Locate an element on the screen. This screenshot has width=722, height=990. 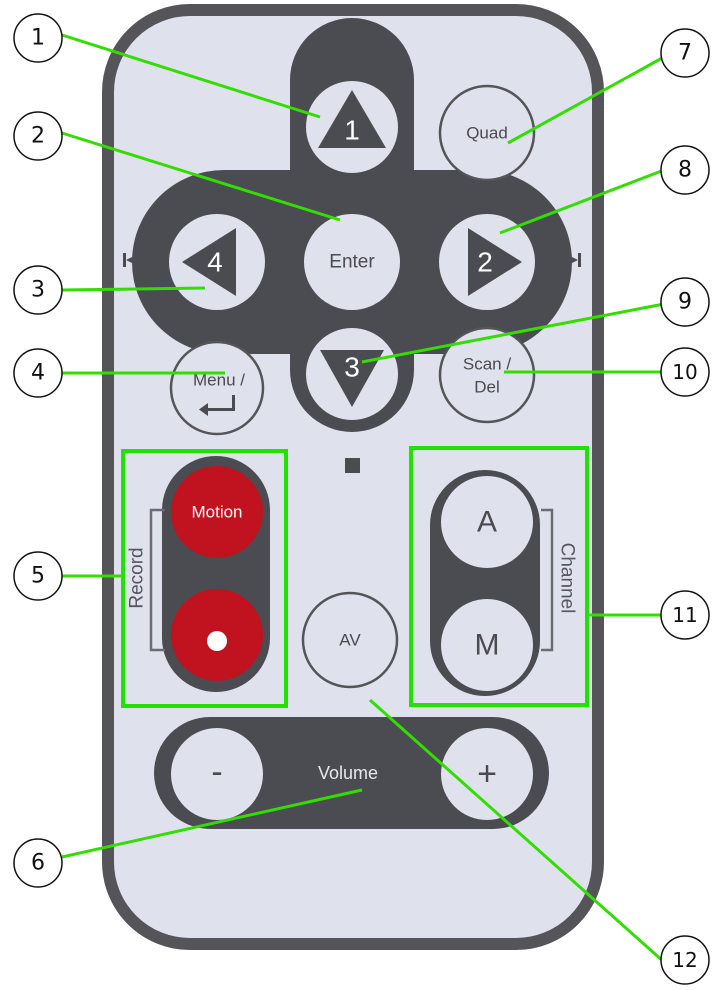
callout-9: 9 is located at coordinates (685, 302).